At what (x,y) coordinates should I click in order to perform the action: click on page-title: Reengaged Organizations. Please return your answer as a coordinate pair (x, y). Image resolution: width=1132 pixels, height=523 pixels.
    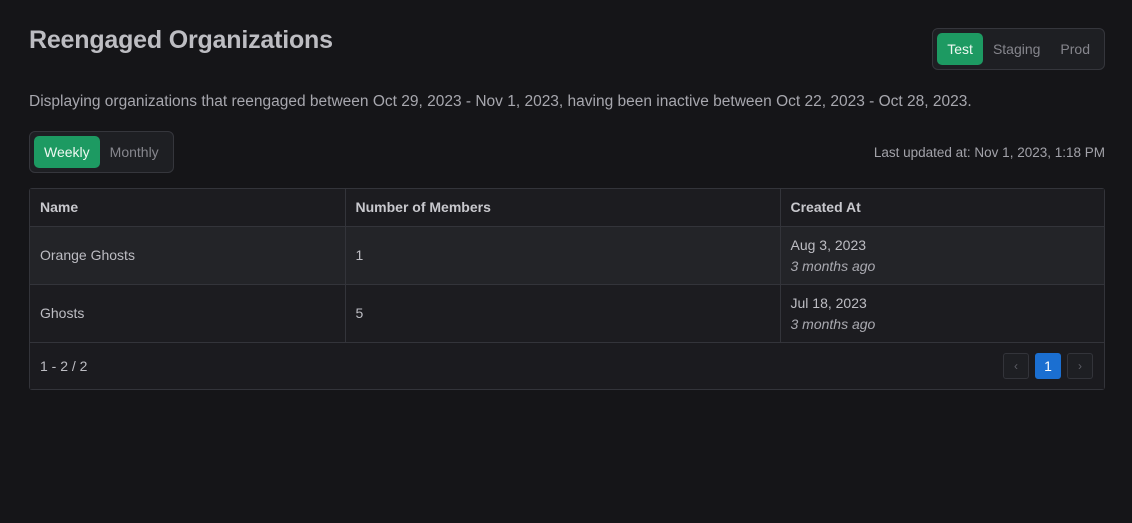
    Looking at the image, I should click on (181, 40).